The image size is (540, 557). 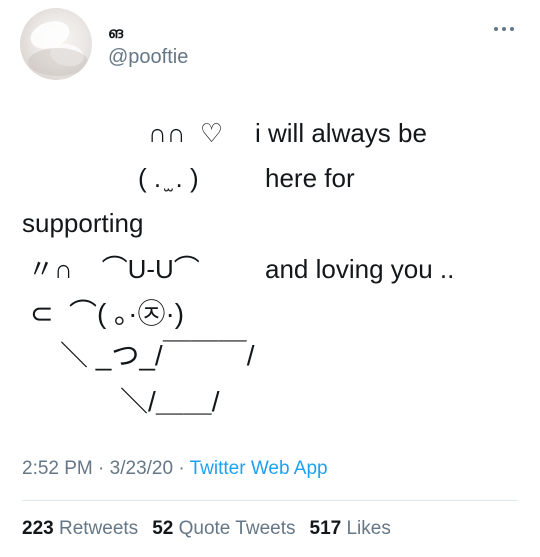 I want to click on tweet-text-line: and loving you .., so click(x=360, y=269).